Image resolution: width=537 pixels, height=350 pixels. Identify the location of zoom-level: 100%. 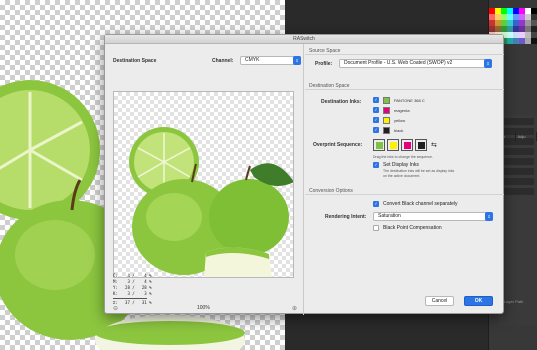
(203, 308).